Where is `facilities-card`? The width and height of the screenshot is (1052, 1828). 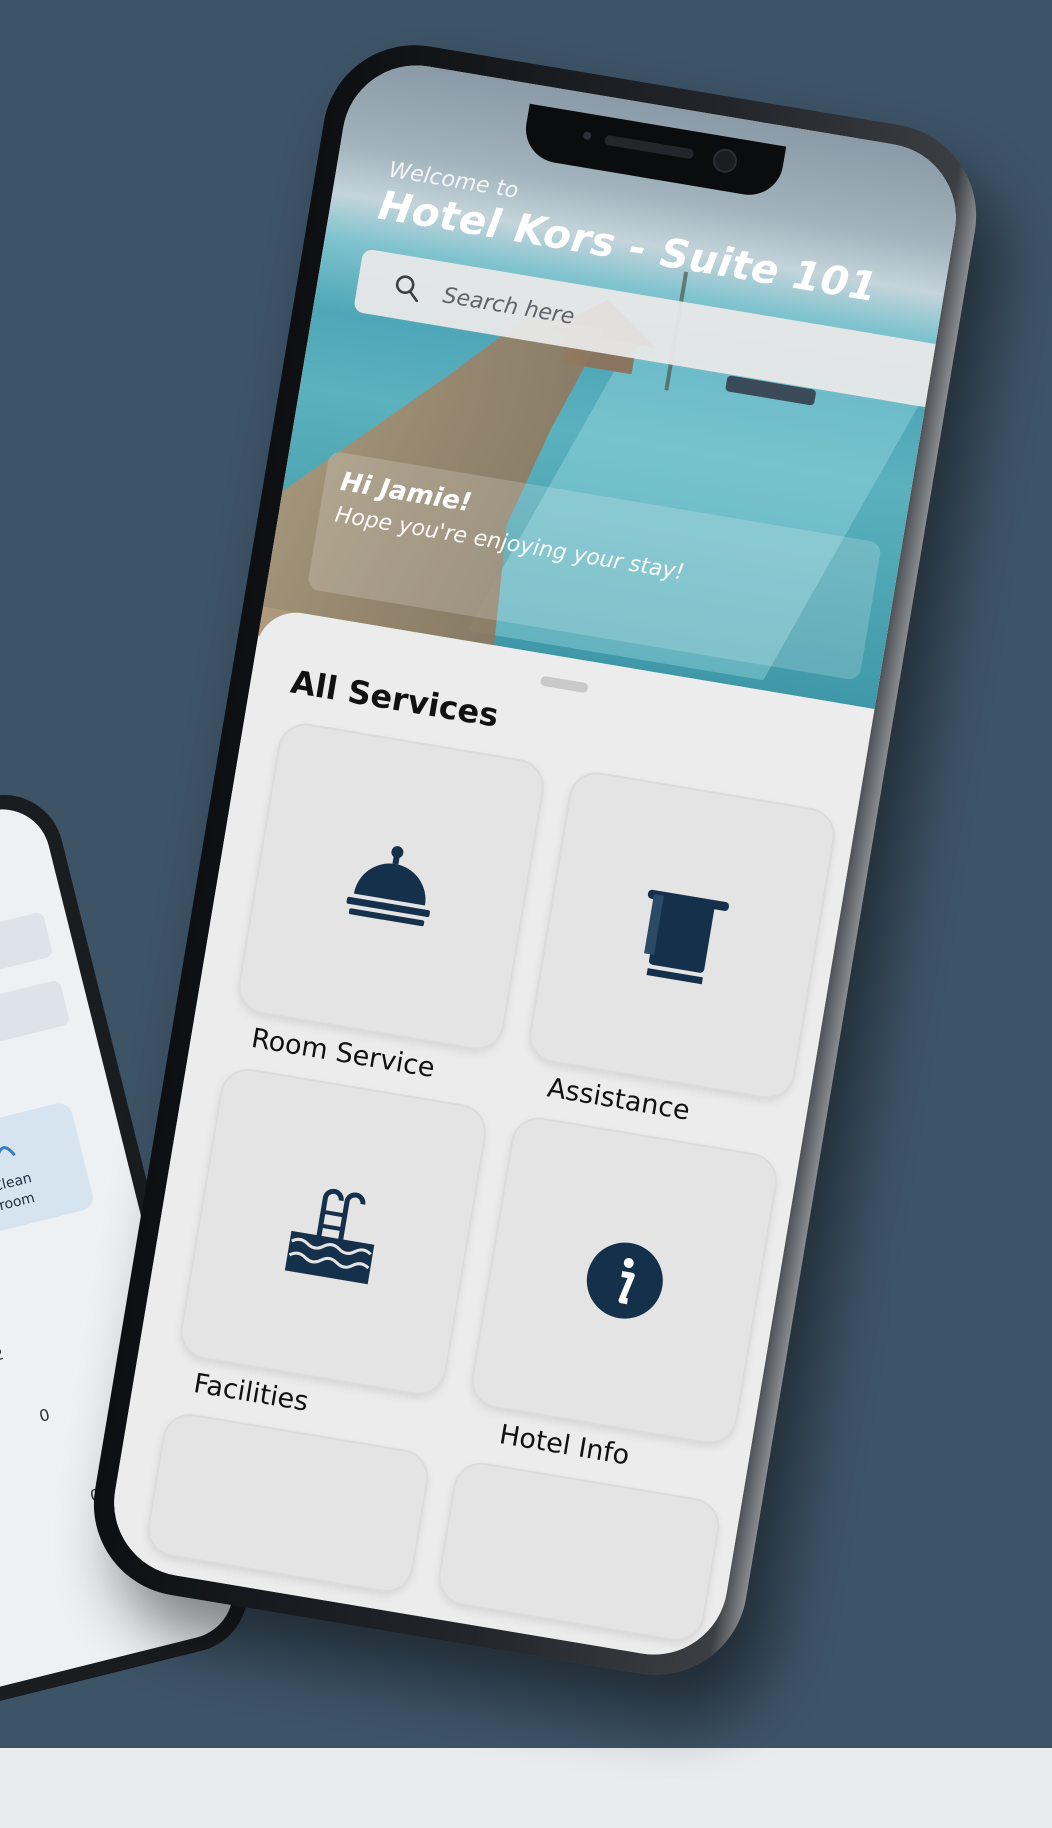 facilities-card is located at coordinates (333, 1231).